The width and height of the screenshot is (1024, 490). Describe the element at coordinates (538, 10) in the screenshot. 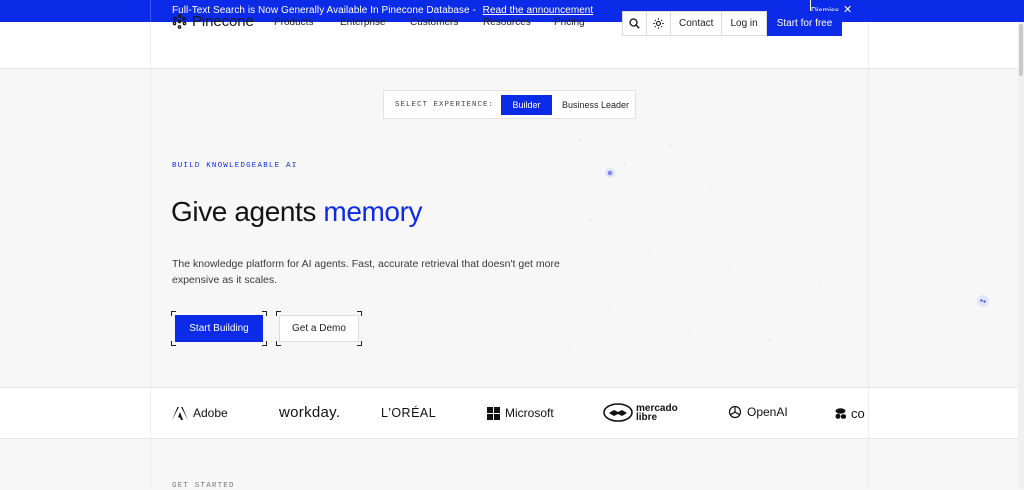

I see `announcement-link: Read the announcement` at that location.